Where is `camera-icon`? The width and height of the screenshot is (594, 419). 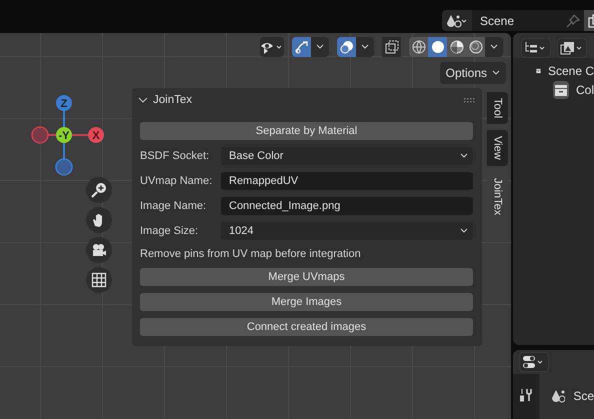
camera-icon is located at coordinates (99, 250).